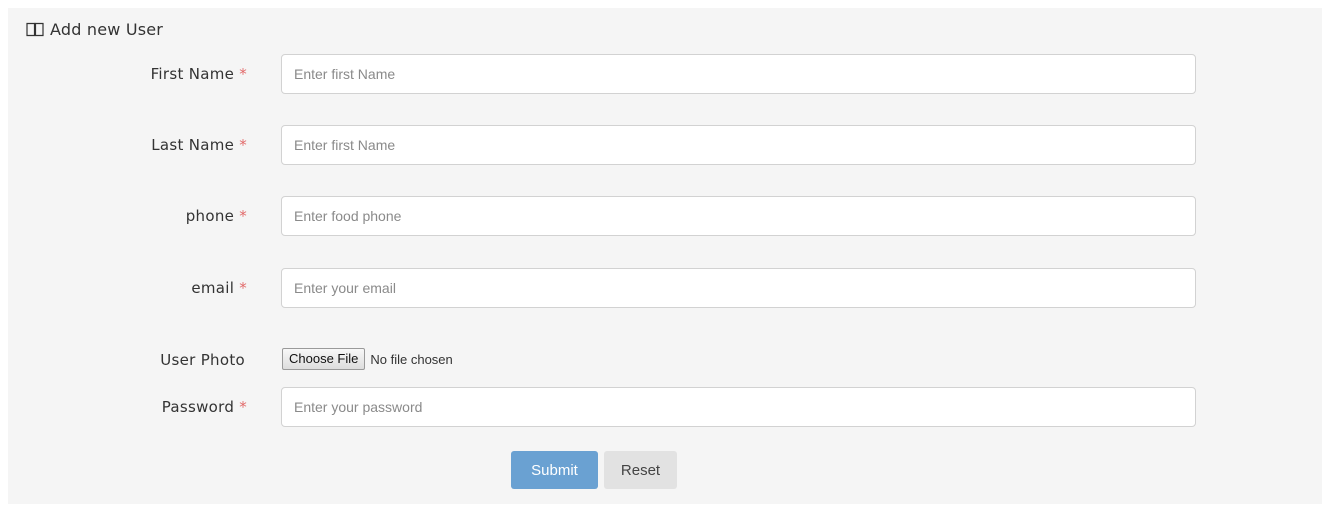  What do you see at coordinates (738, 145) in the screenshot?
I see `last-name-input` at bounding box center [738, 145].